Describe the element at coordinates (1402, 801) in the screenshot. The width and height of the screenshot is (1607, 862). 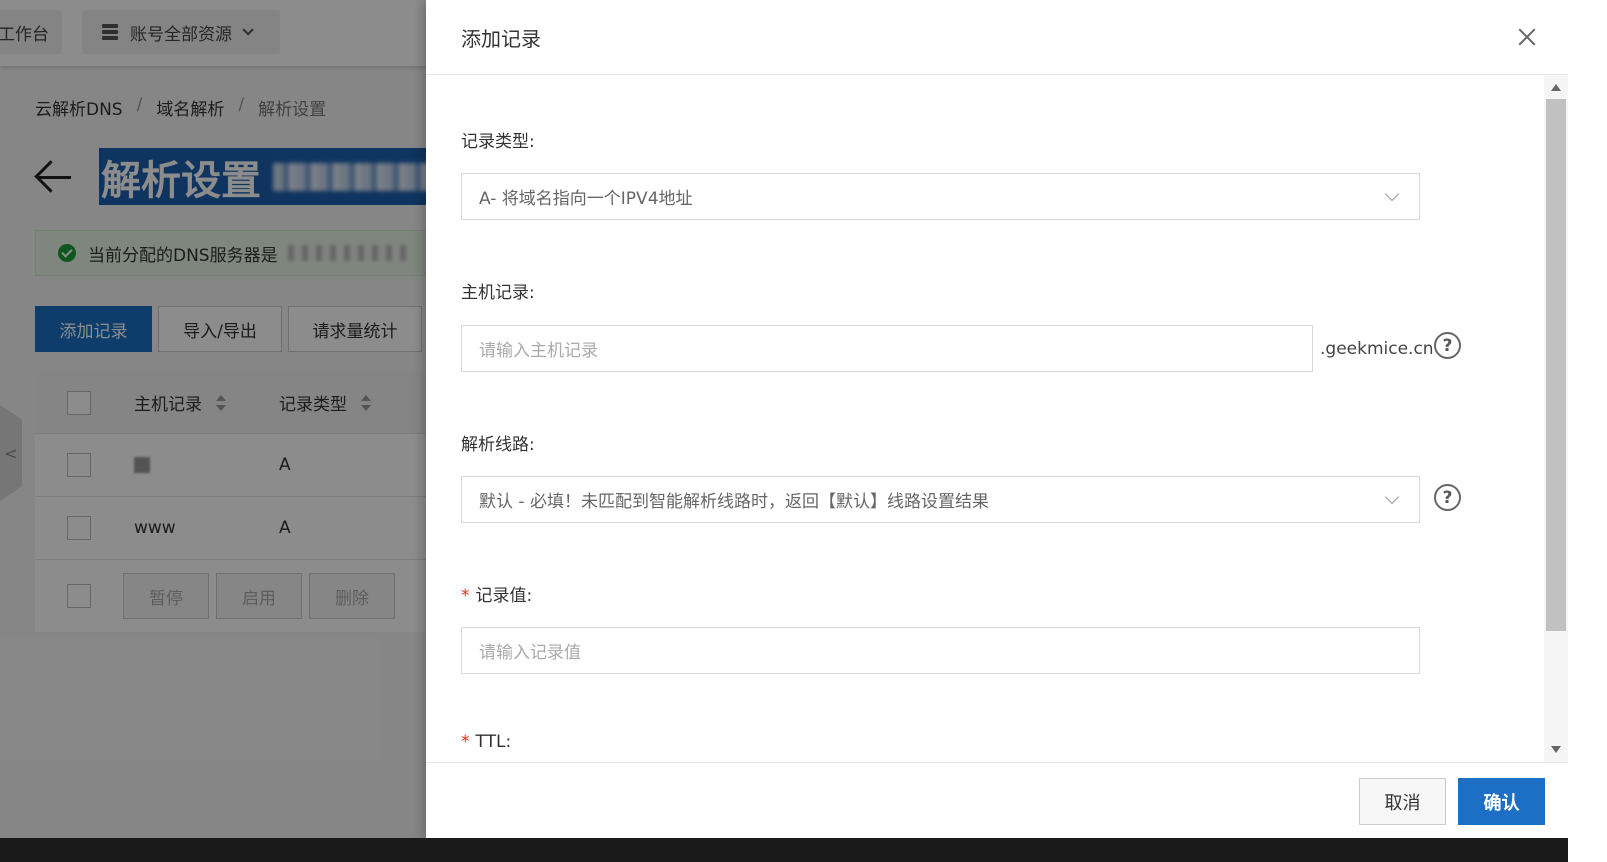
I see `cancel-button: 取消` at that location.